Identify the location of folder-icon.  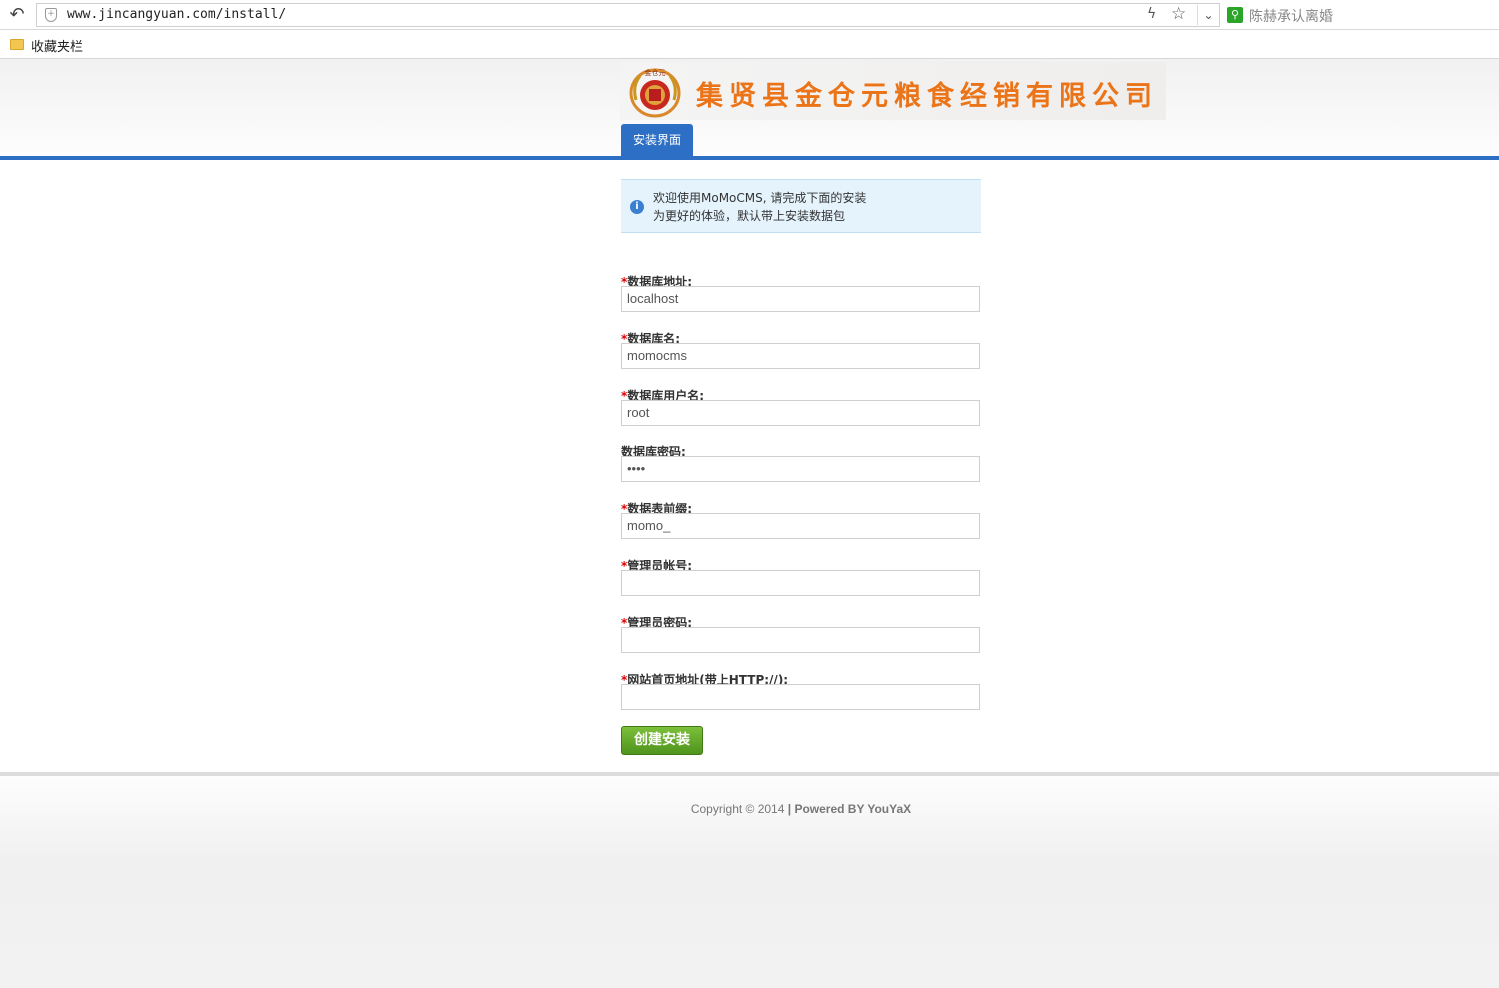
(17, 44).